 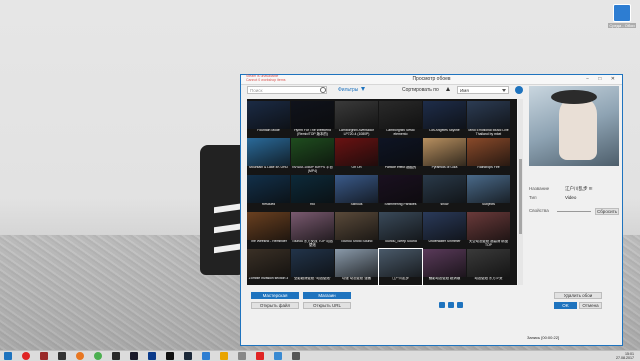 I want to click on wallpaper-tile: Hymn For The Weekend (Remix/TOP 版本的), so click(x=312, y=119).